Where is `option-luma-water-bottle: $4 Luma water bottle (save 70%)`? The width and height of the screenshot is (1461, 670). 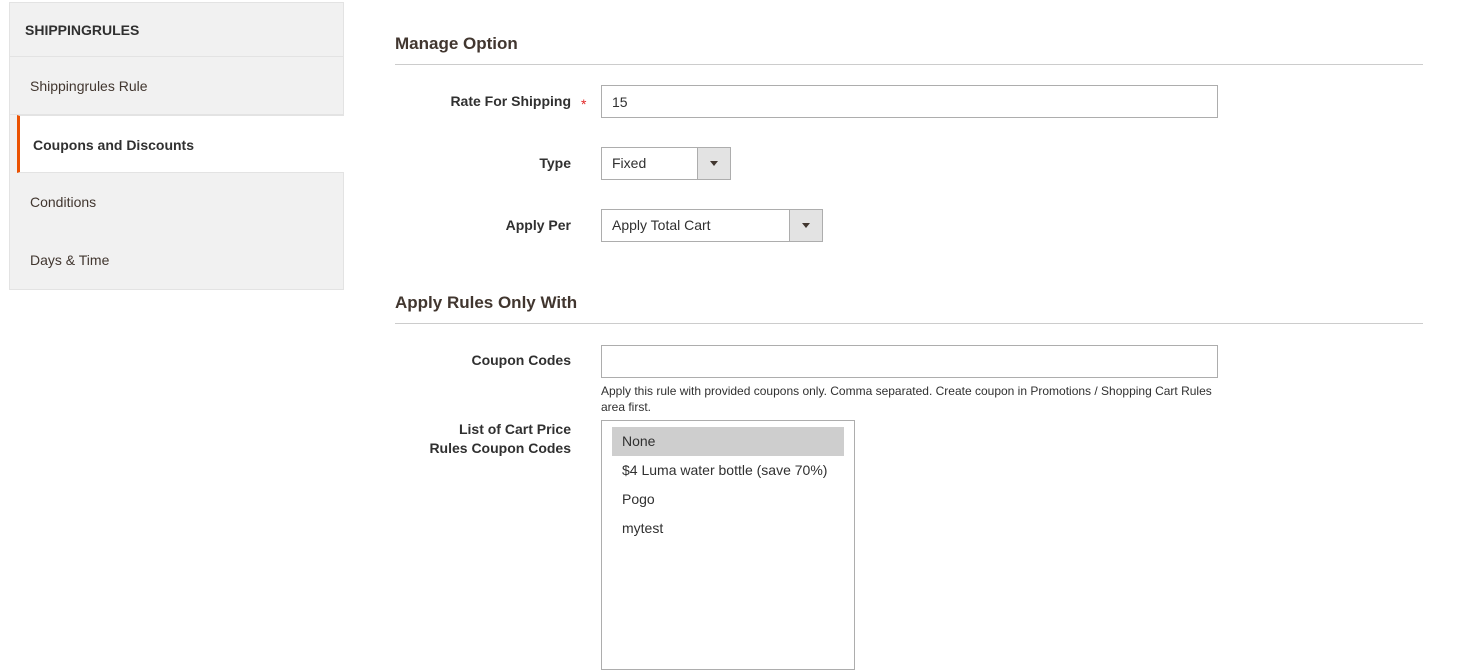
option-luma-water-bottle: $4 Luma water bottle (save 70%) is located at coordinates (728, 470).